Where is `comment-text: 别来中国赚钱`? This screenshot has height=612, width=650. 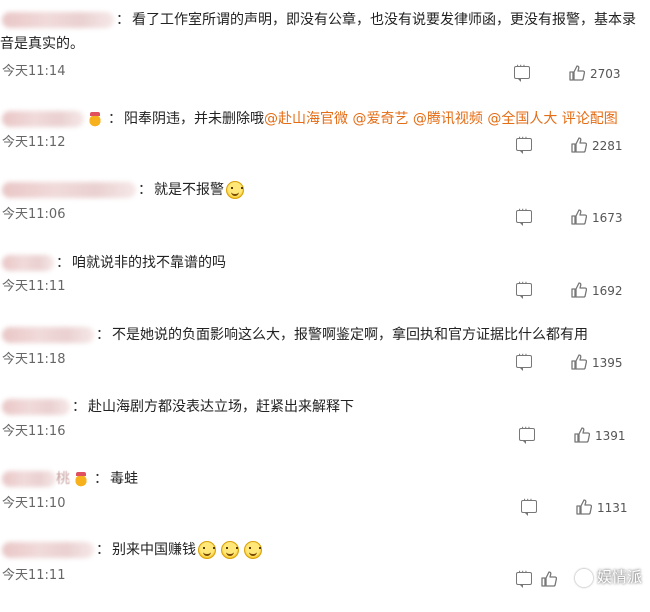 comment-text: 别来中国赚钱 is located at coordinates (154, 550).